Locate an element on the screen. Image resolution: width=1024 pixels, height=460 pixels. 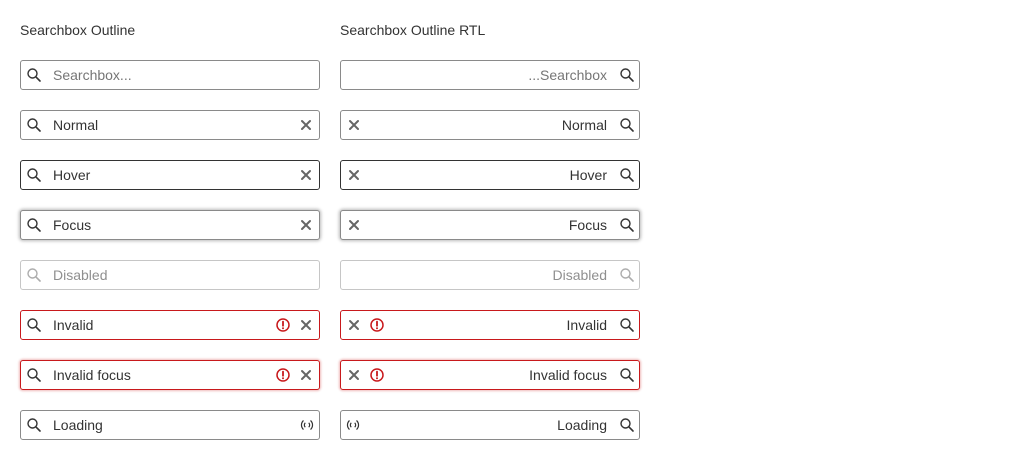
searchbox-focus: Focus is located at coordinates (170, 225).